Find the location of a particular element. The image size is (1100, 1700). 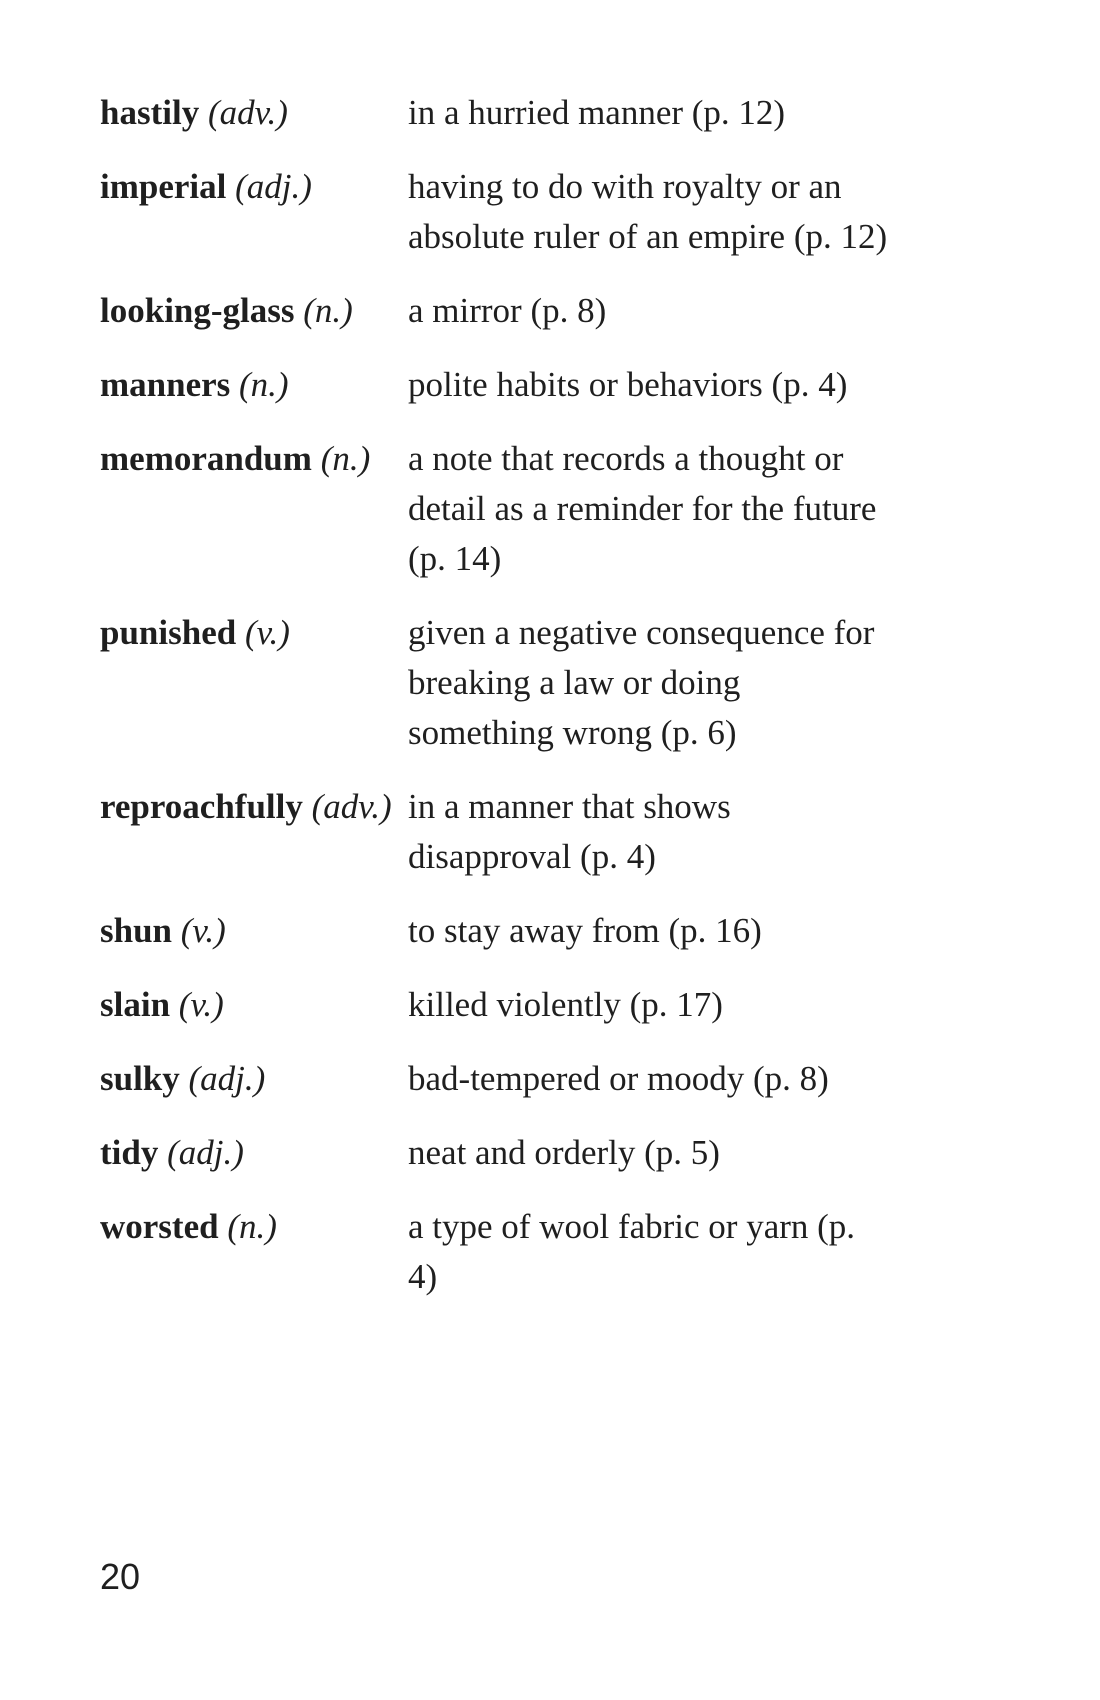

term-word: manners is located at coordinates (165, 384).